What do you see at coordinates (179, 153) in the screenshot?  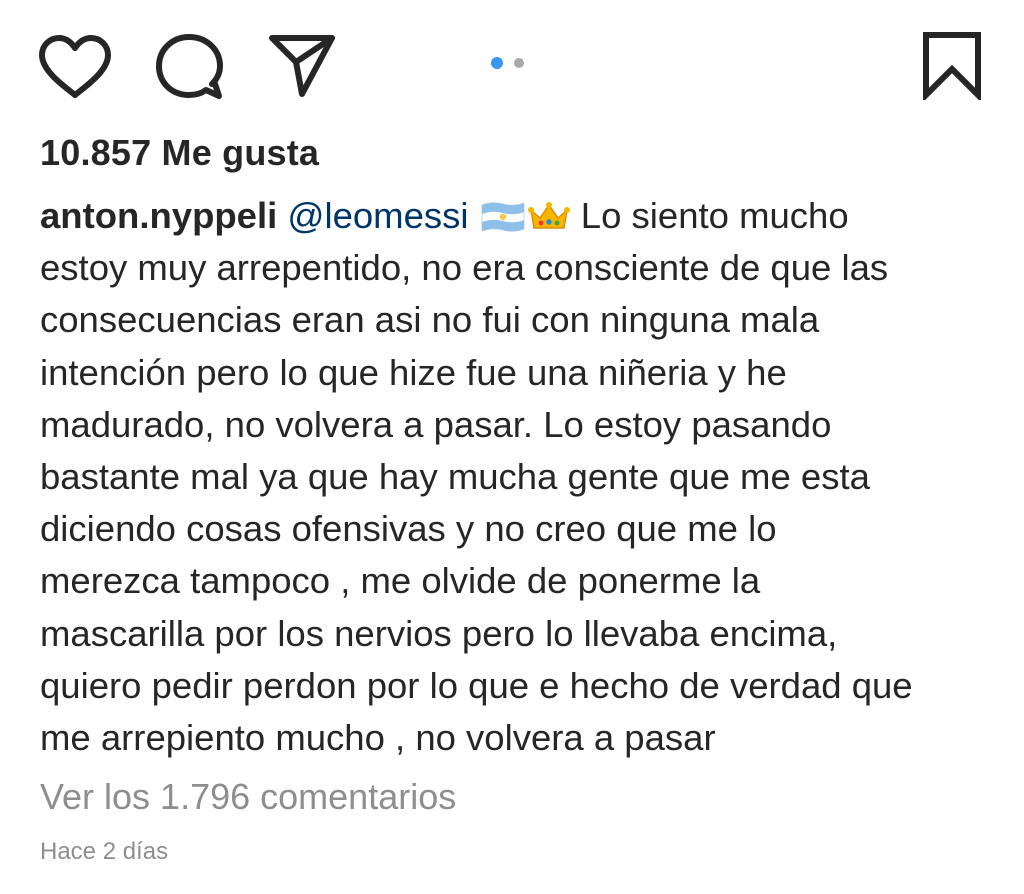 I see `likes-count: 10.857 Me gusta` at bounding box center [179, 153].